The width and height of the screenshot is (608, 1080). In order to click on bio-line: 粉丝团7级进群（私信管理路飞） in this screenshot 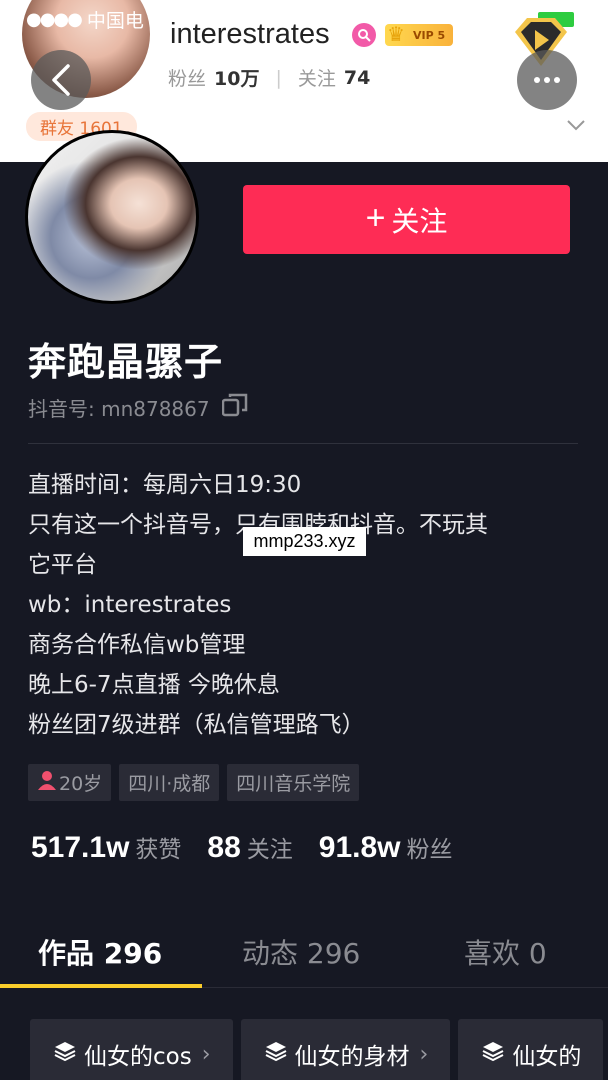, I will do `click(196, 725)`.